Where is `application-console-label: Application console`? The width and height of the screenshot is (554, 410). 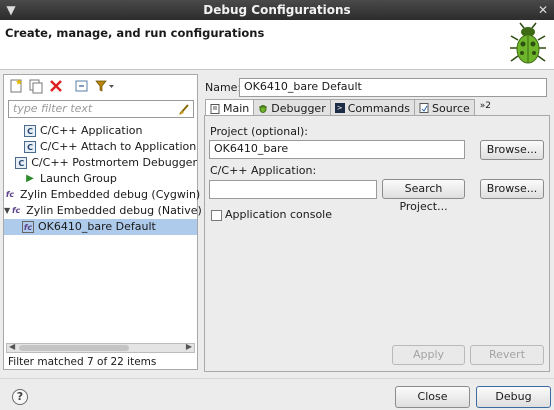
application-console-label: Application console is located at coordinates (278, 214).